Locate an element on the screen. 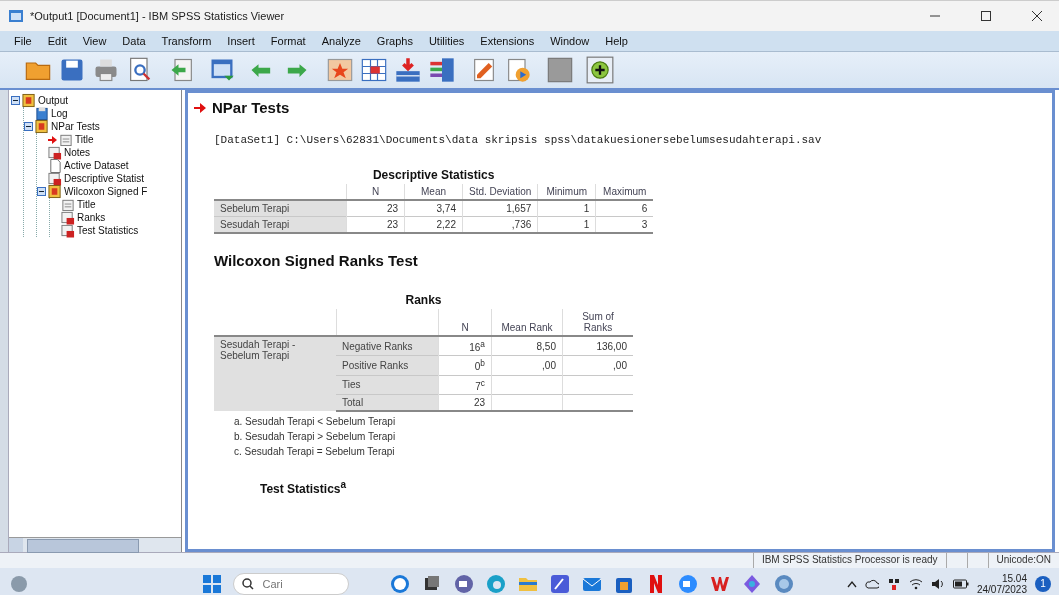 The height and width of the screenshot is (595, 1059). table-cell: 16$^{a}$ is located at coordinates (465, 346).